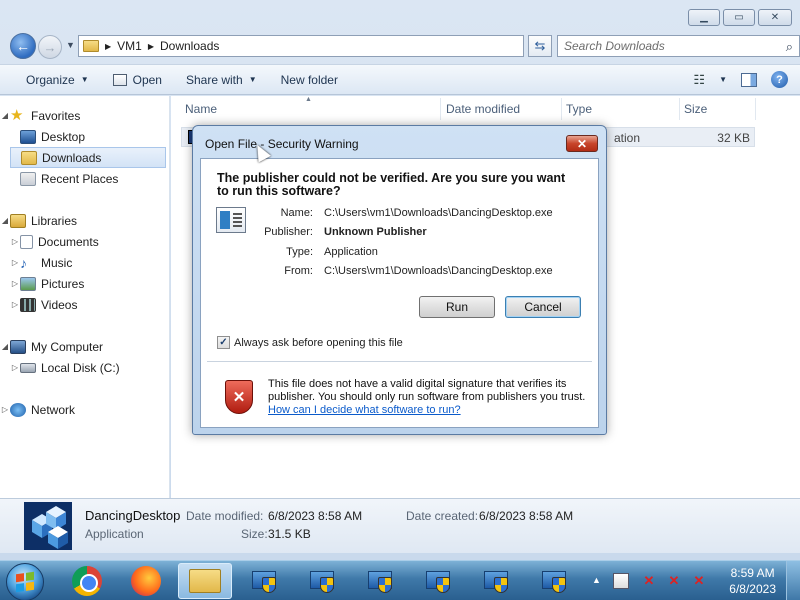 The image size is (800, 600). Describe the element at coordinates (91, 46) in the screenshot. I see `folder-icon` at that location.